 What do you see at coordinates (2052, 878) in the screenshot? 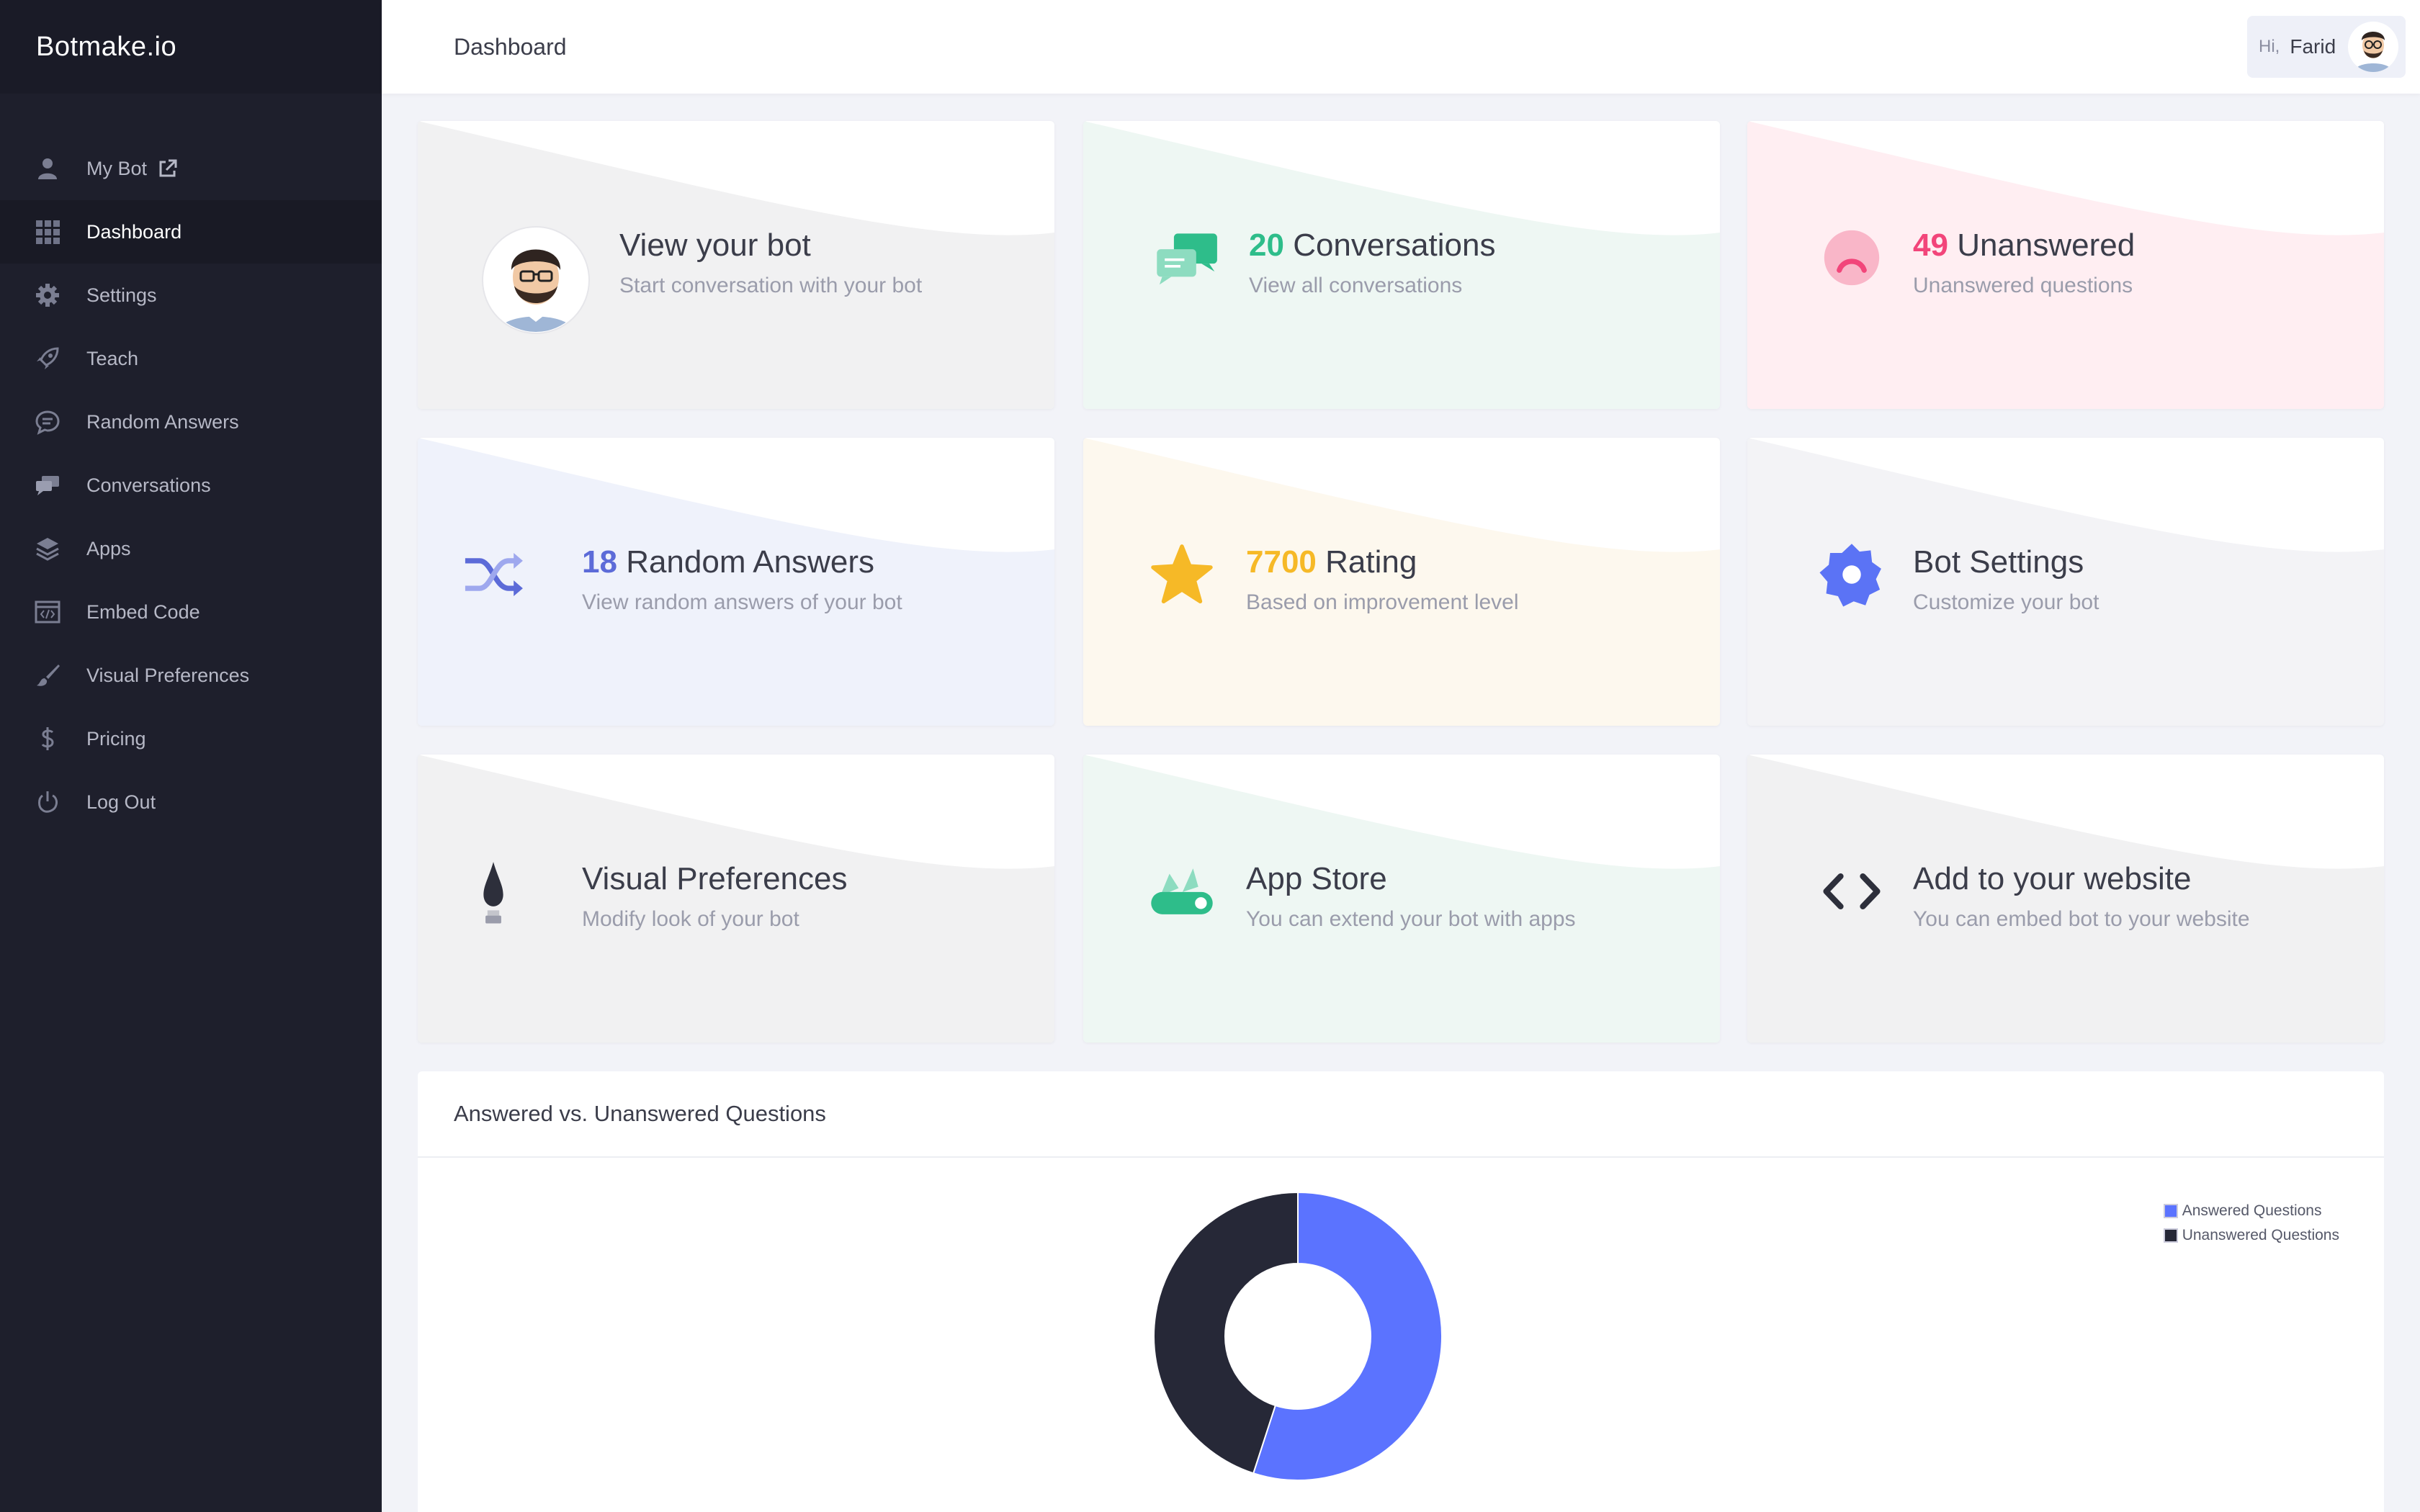
I see `card-title-label: Add to your website` at bounding box center [2052, 878].